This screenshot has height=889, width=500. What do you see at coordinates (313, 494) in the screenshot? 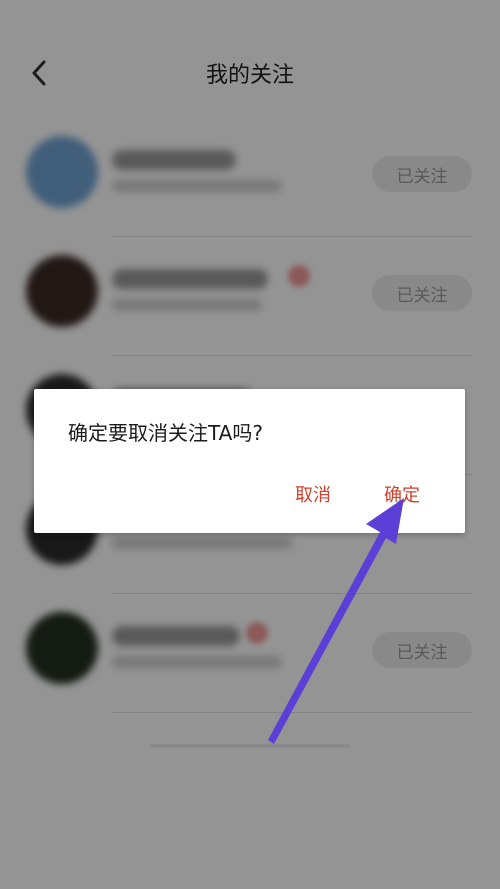
I see `cancel-button: 取消` at bounding box center [313, 494].